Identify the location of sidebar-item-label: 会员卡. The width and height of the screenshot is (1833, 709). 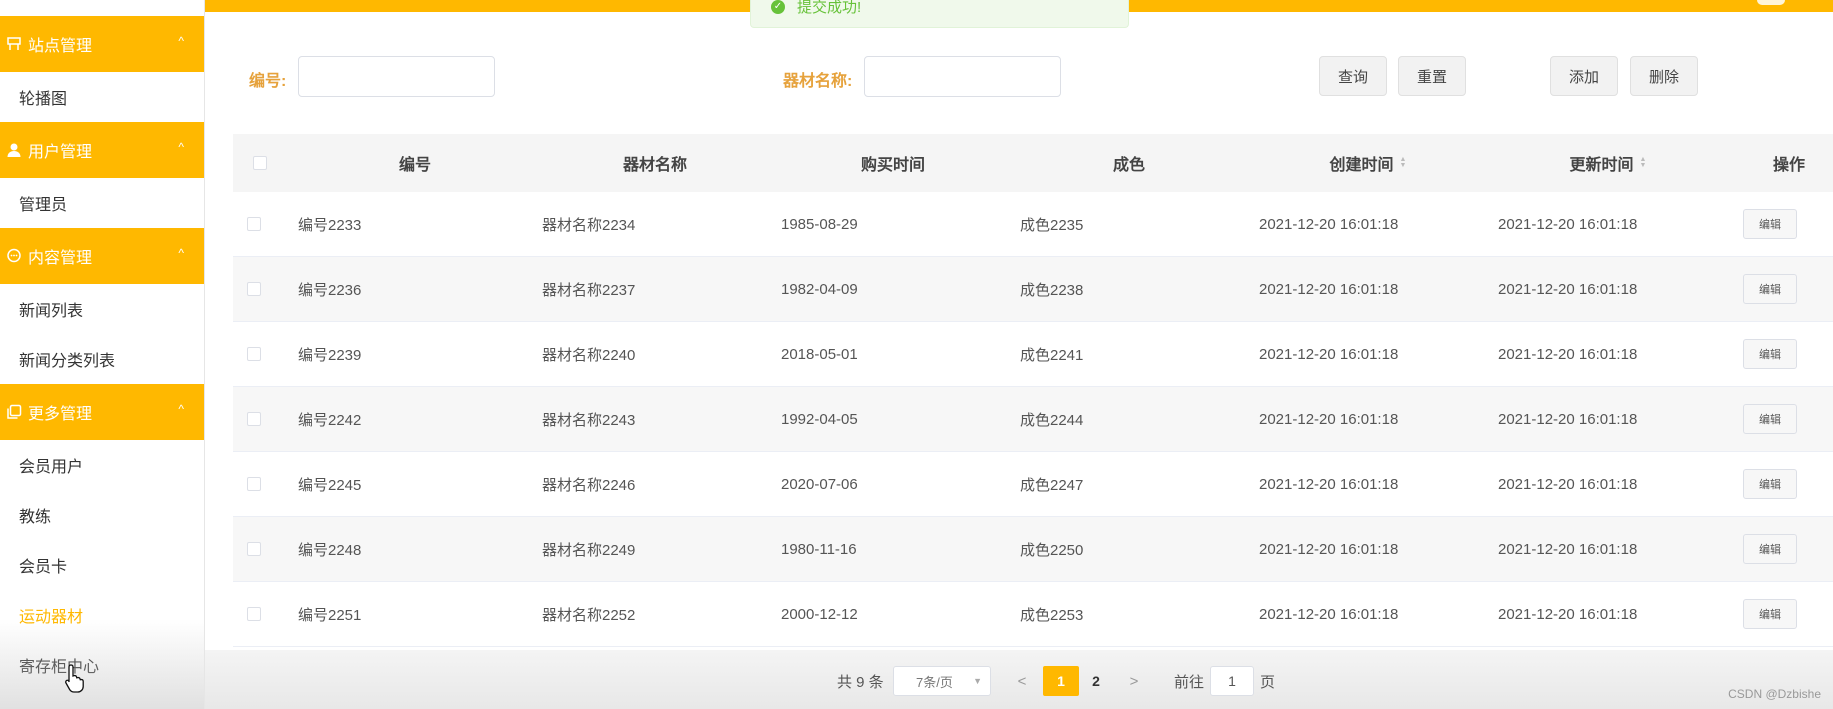
(43, 567).